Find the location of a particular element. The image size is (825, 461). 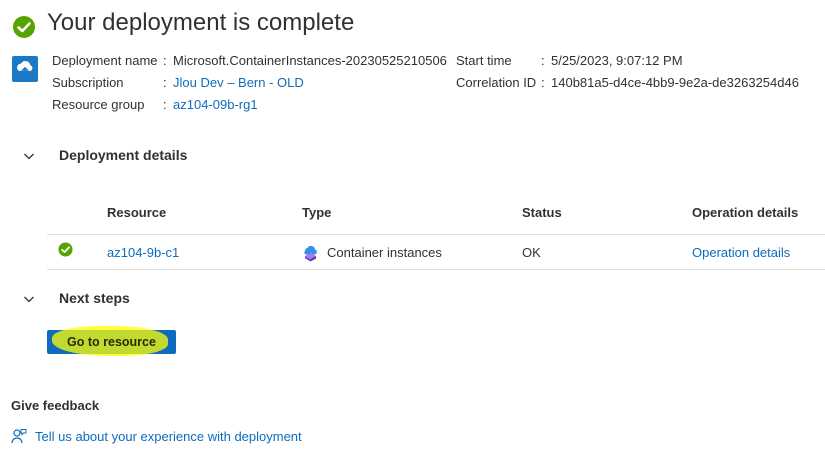

deployment-cloud-icon is located at coordinates (25, 69).